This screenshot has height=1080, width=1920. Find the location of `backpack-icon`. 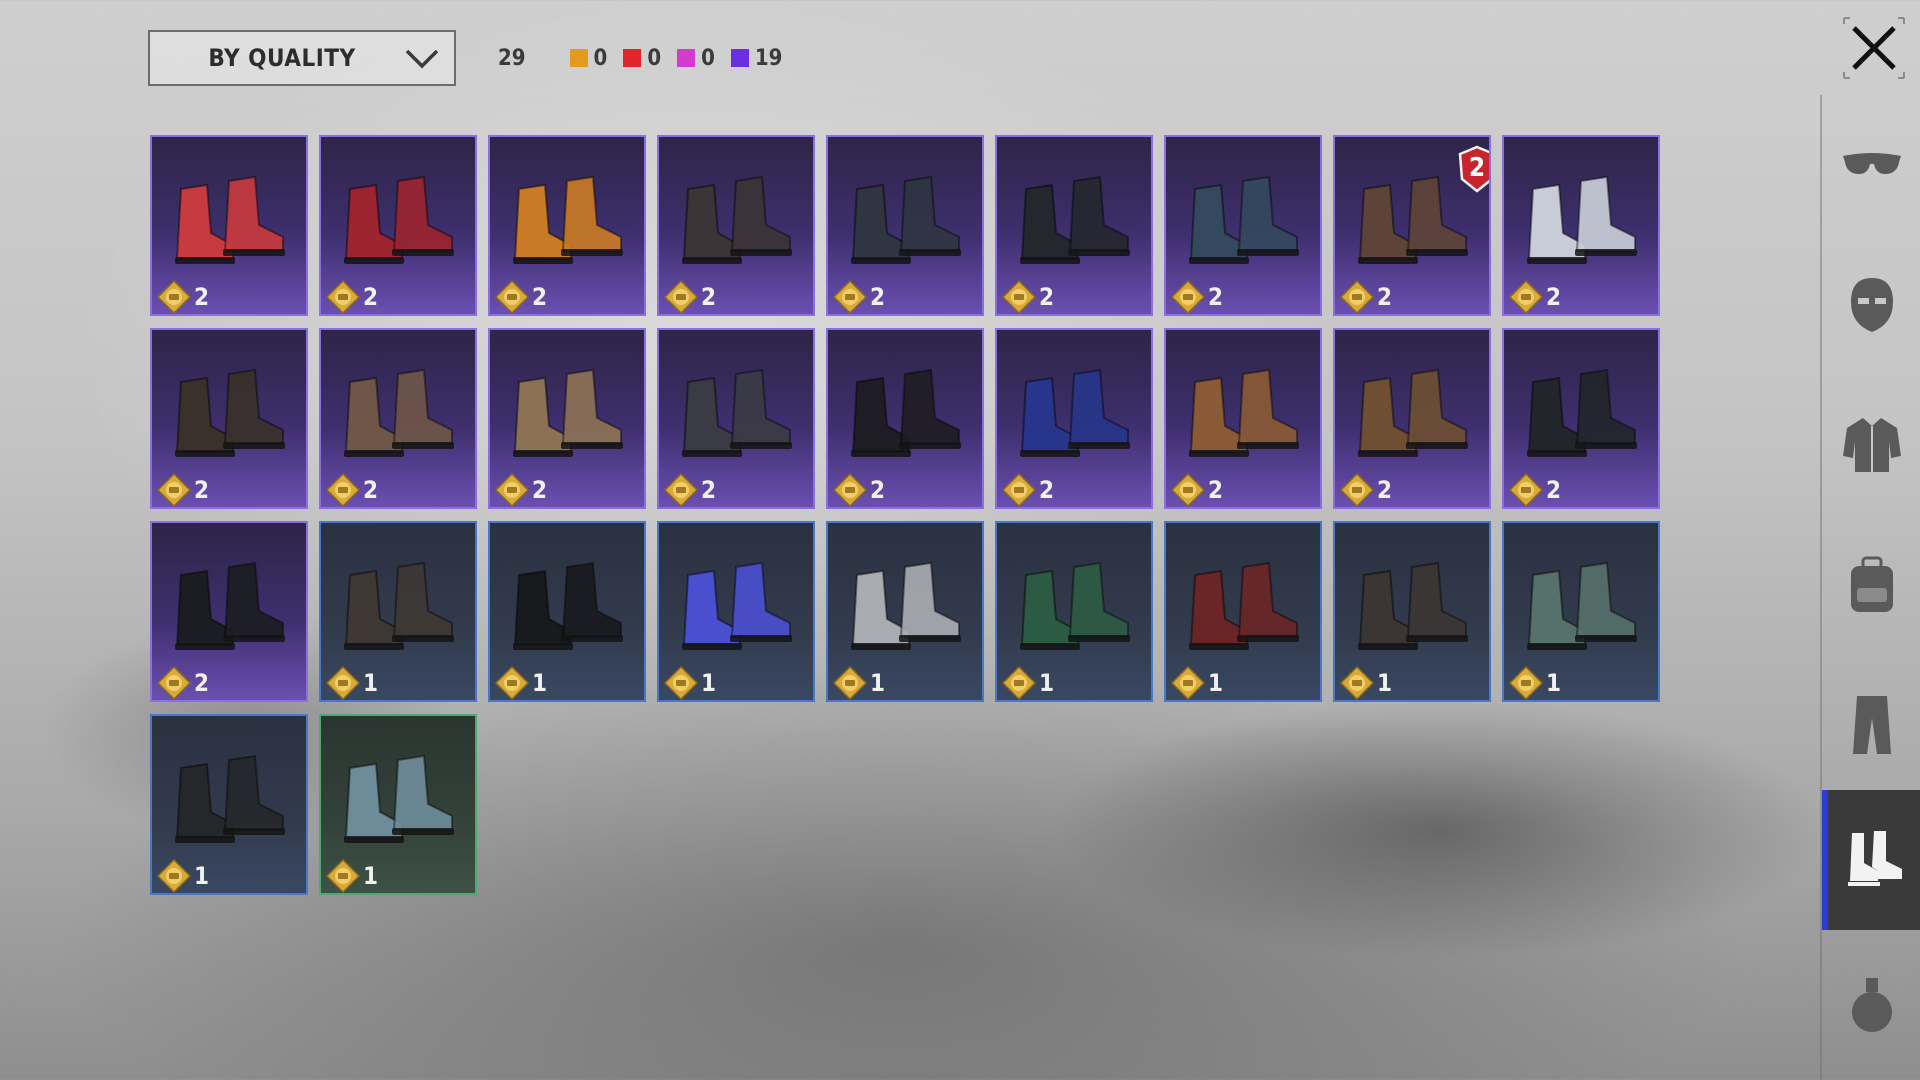

backpack-icon is located at coordinates (1872, 584).